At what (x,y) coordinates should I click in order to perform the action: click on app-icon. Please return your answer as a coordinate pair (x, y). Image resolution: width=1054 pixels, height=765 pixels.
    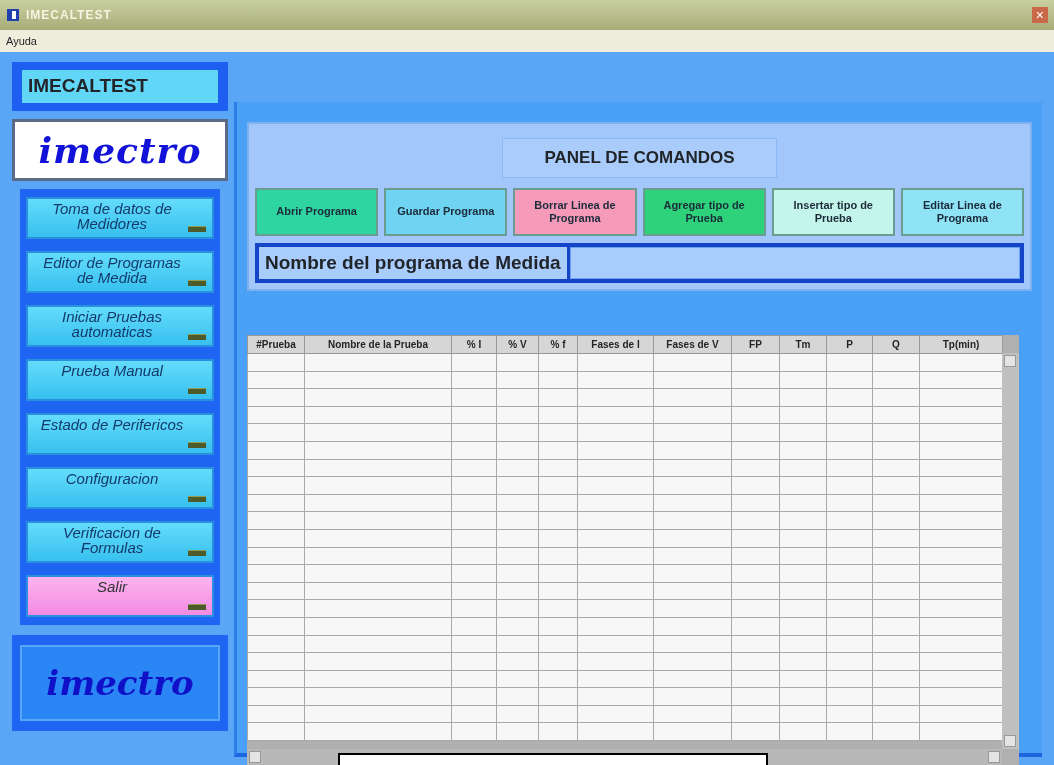
    Looking at the image, I should click on (13, 15).